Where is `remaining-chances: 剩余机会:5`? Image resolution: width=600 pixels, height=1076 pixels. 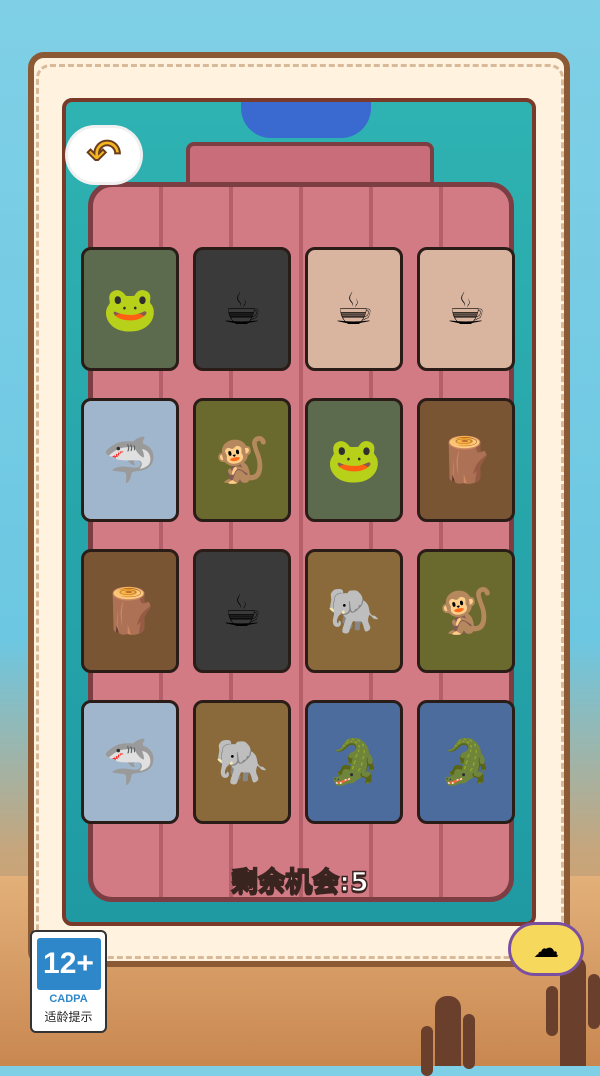 remaining-chances: 剩余机会:5 is located at coordinates (299, 882).